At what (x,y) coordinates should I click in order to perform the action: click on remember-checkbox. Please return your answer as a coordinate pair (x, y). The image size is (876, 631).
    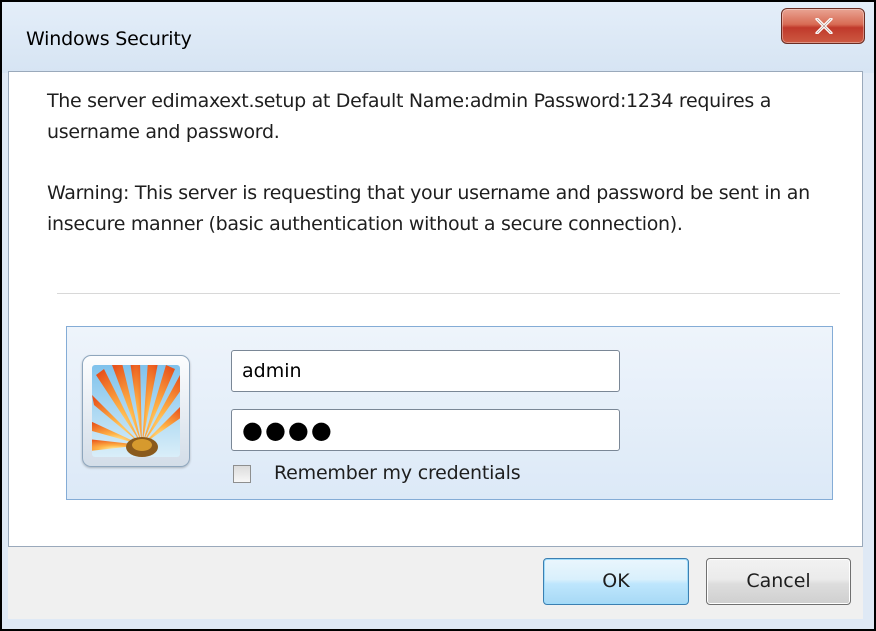
    Looking at the image, I should click on (242, 474).